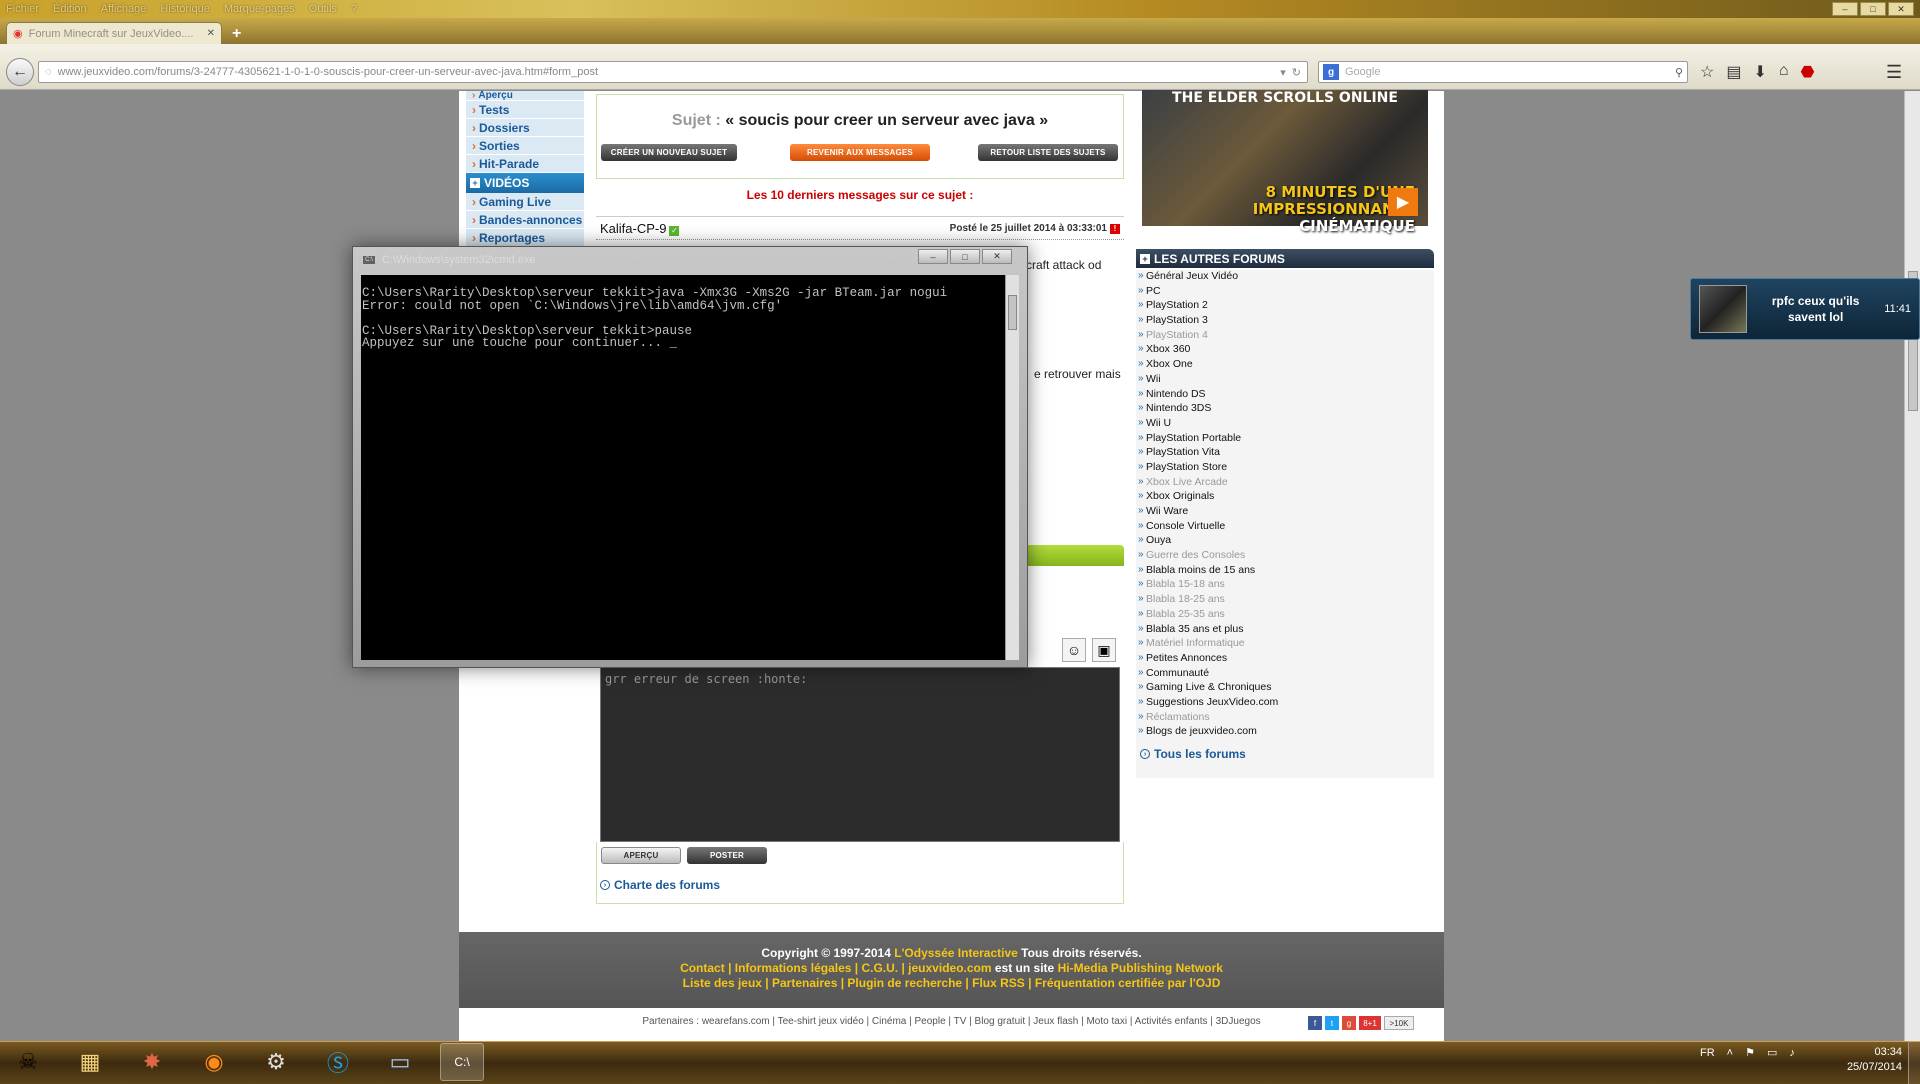  What do you see at coordinates (1285, 585) in the screenshot?
I see `forum-link: Blabla 15-18 ans` at bounding box center [1285, 585].